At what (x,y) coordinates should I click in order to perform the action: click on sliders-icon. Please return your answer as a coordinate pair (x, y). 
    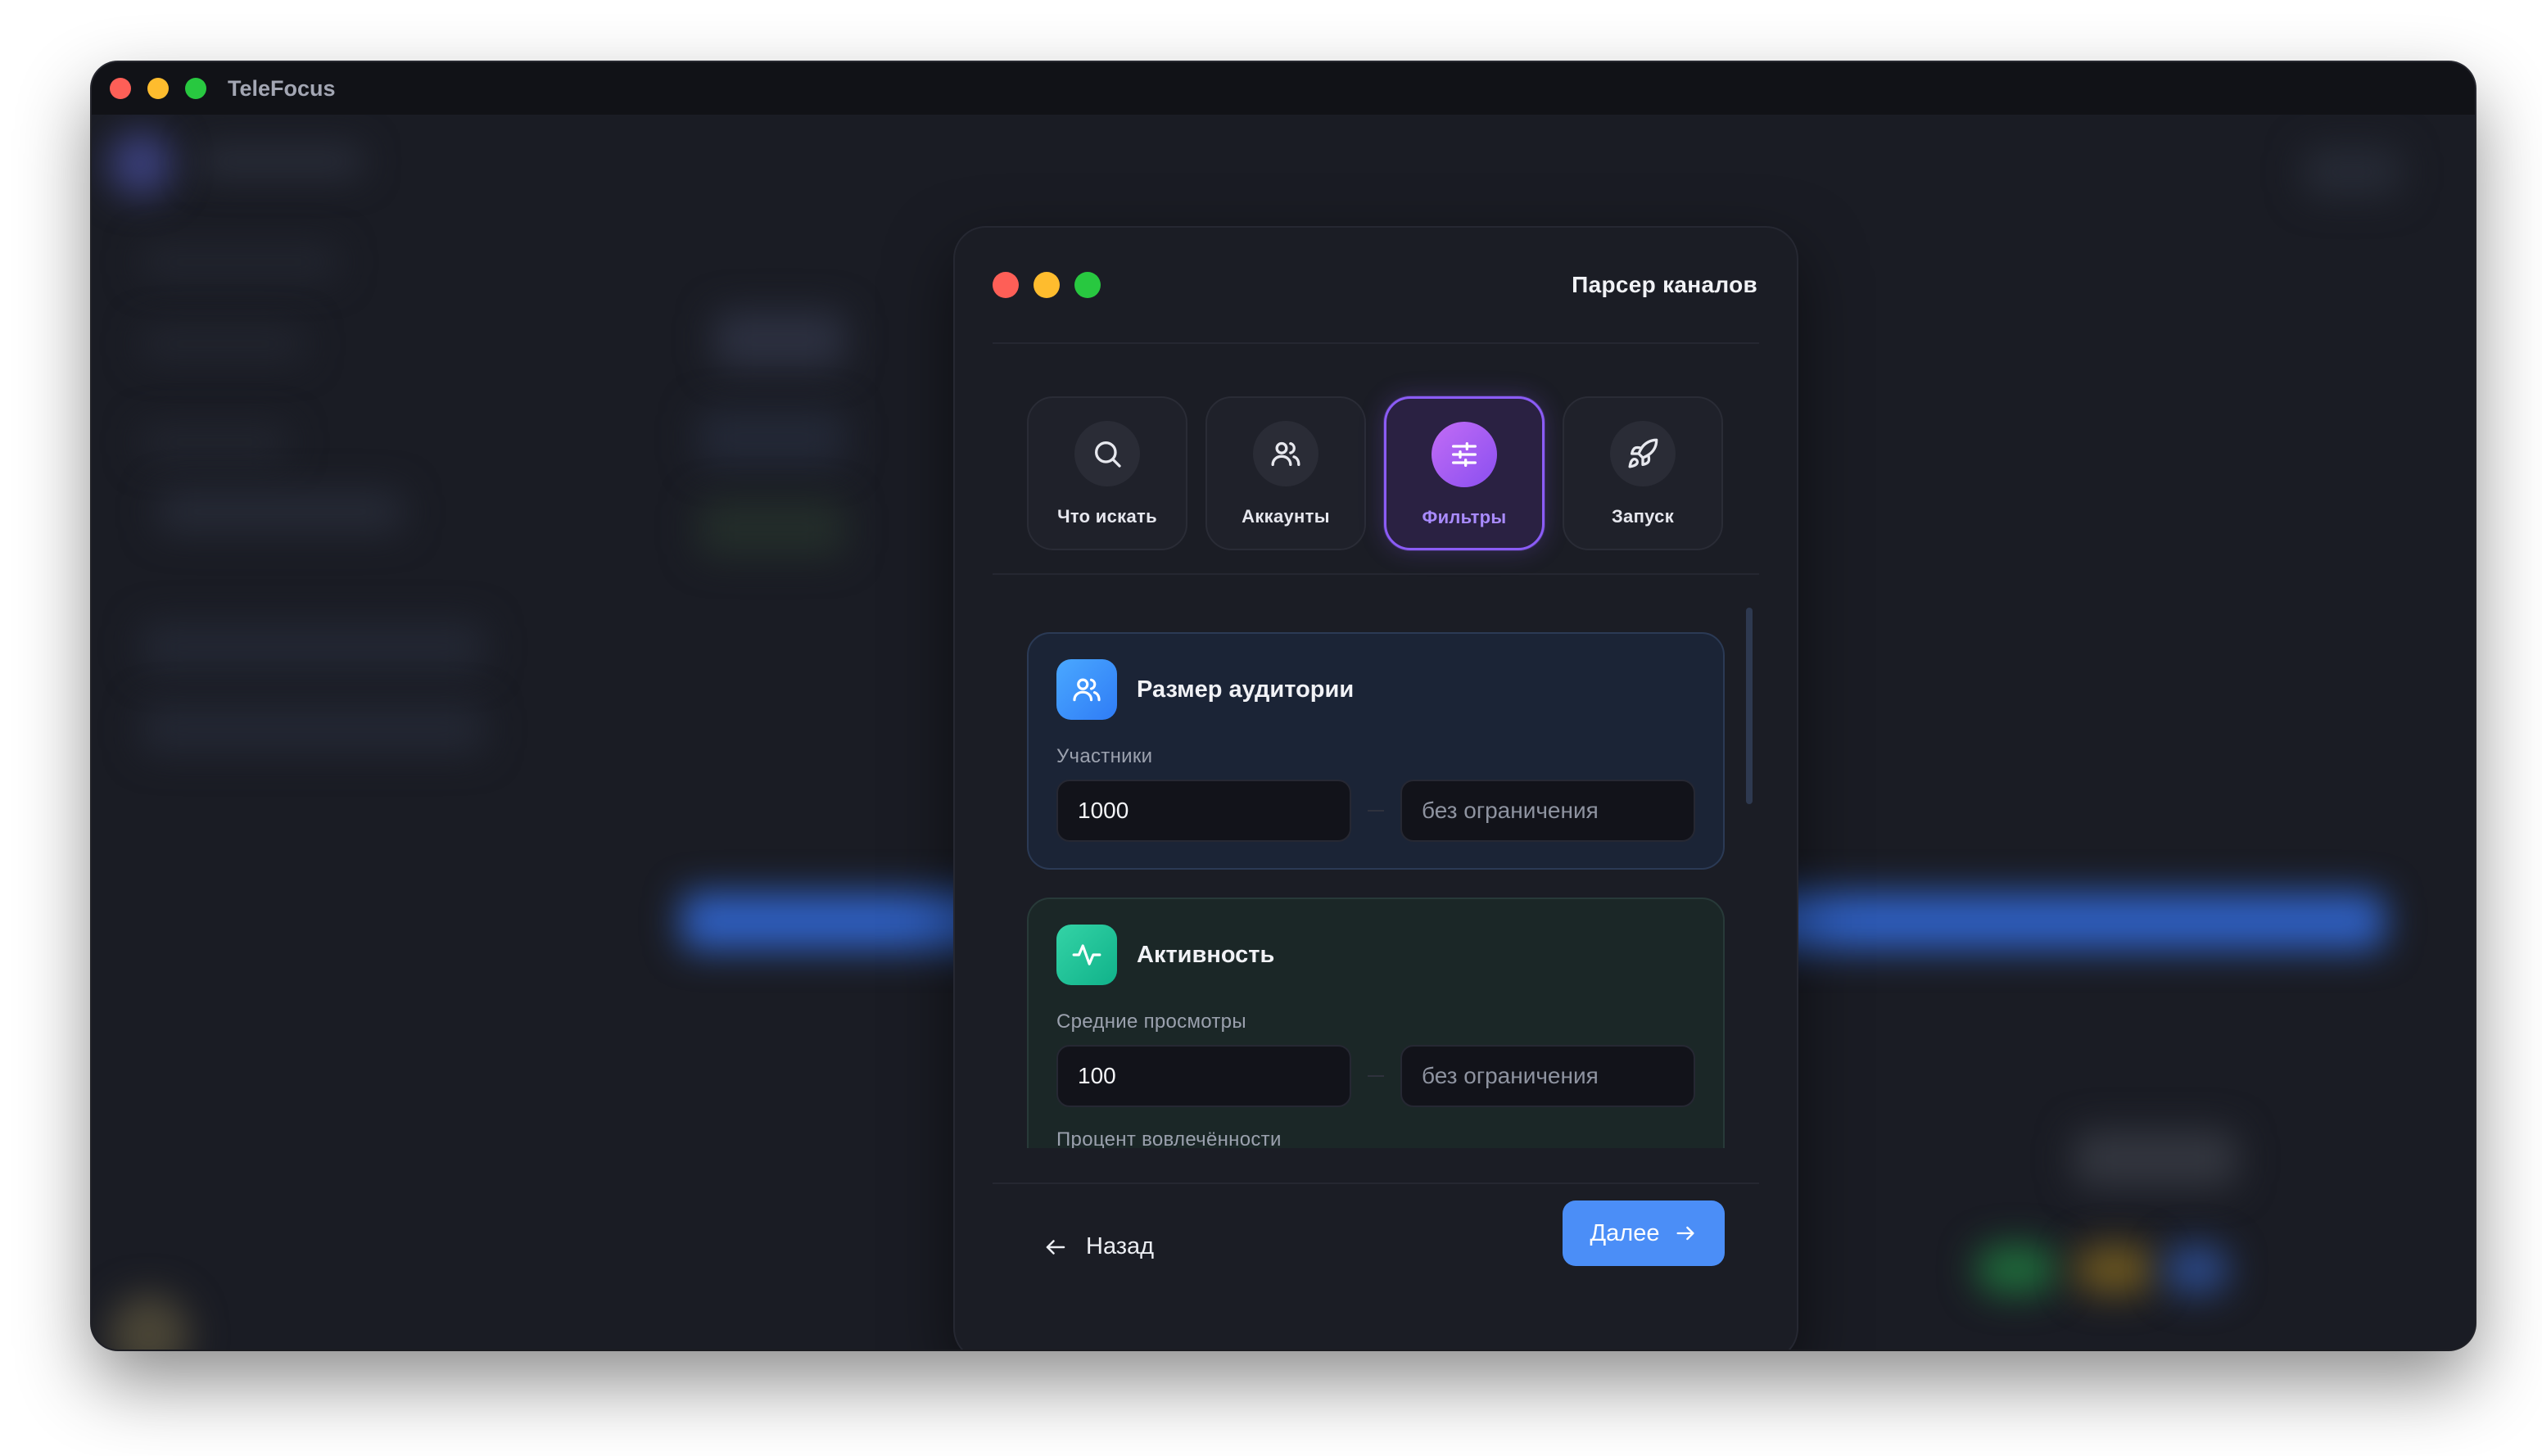
    Looking at the image, I should click on (1465, 454).